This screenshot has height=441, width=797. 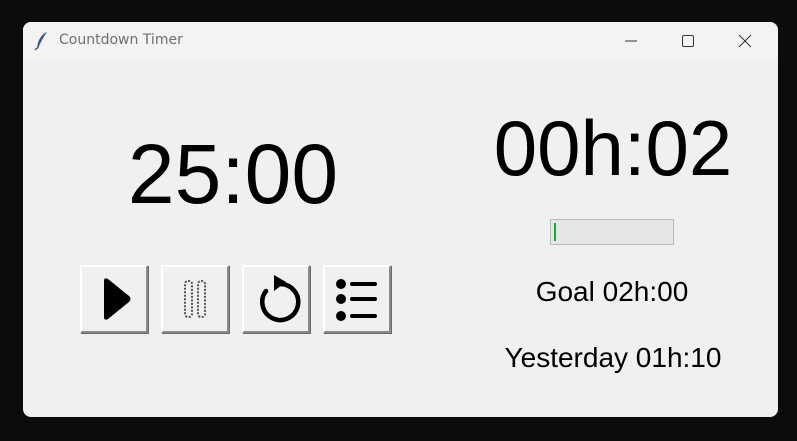 I want to click on maximize-button, so click(x=688, y=41).